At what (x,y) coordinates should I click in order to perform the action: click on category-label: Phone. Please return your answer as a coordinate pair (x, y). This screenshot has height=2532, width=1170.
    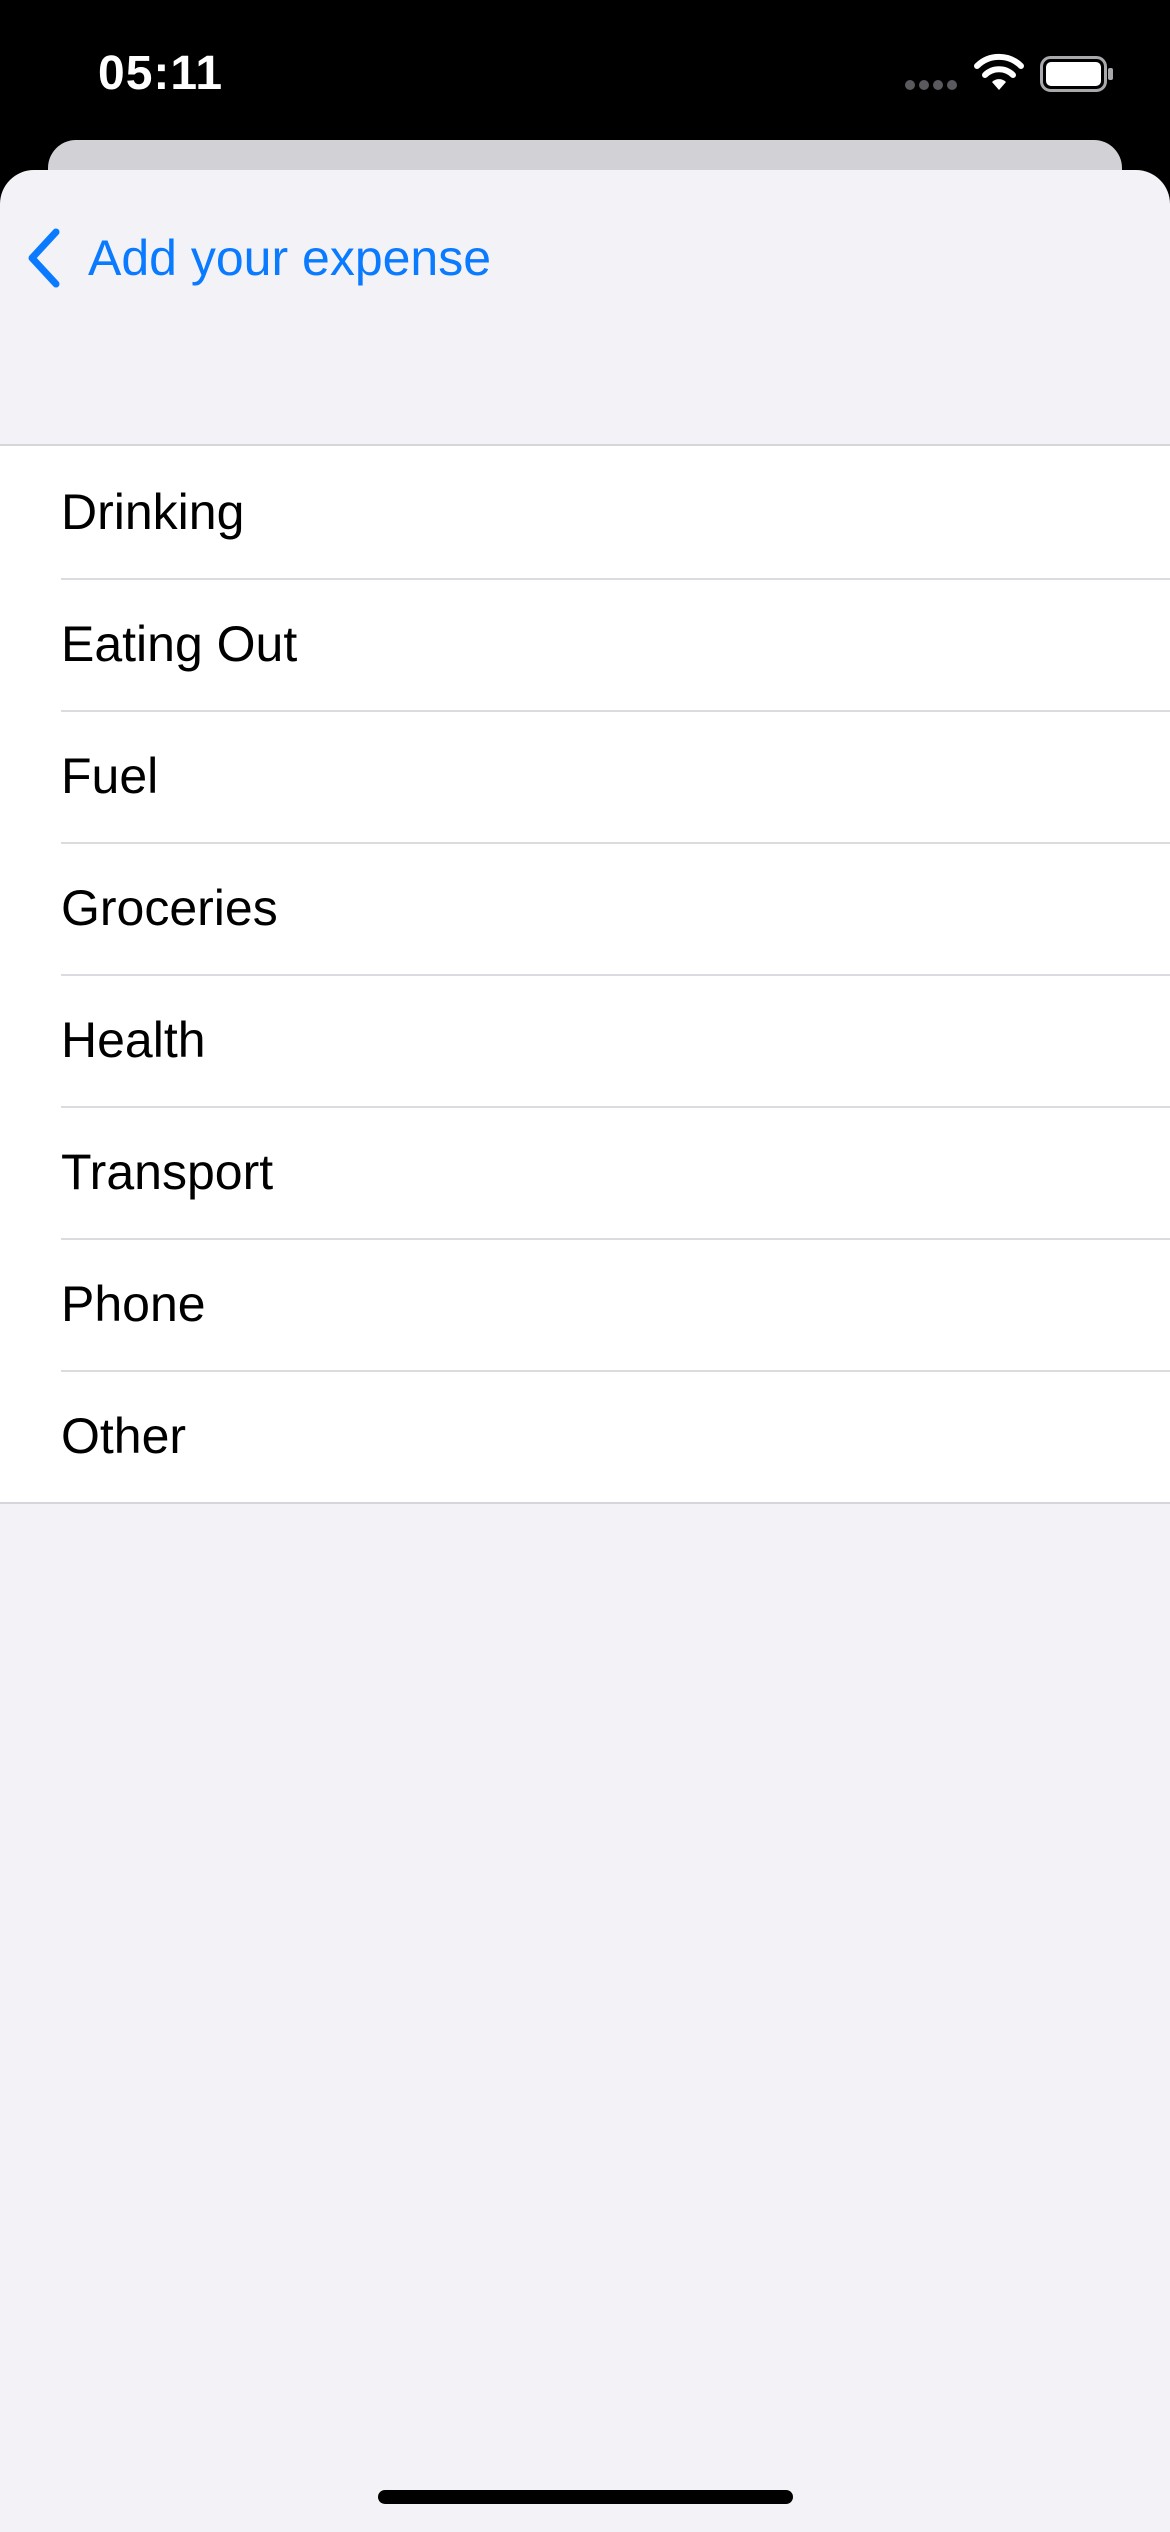
    Looking at the image, I should click on (133, 1304).